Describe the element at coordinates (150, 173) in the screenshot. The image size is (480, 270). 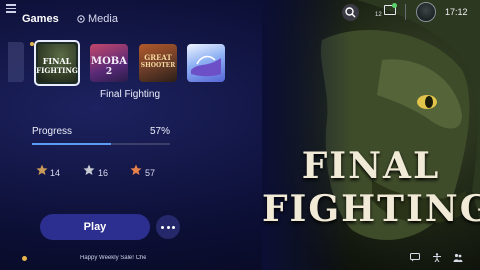
I see `gold-trophy-count: 57` at that location.